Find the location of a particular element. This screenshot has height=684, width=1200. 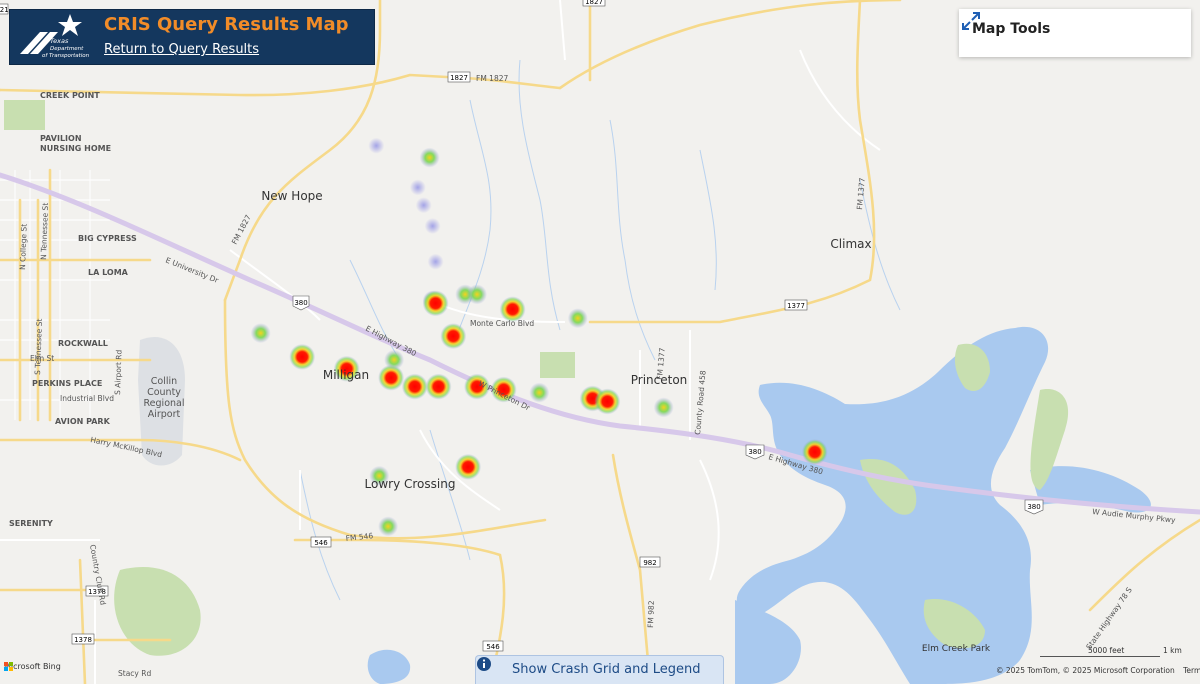

pond-sw is located at coordinates (389, 666).